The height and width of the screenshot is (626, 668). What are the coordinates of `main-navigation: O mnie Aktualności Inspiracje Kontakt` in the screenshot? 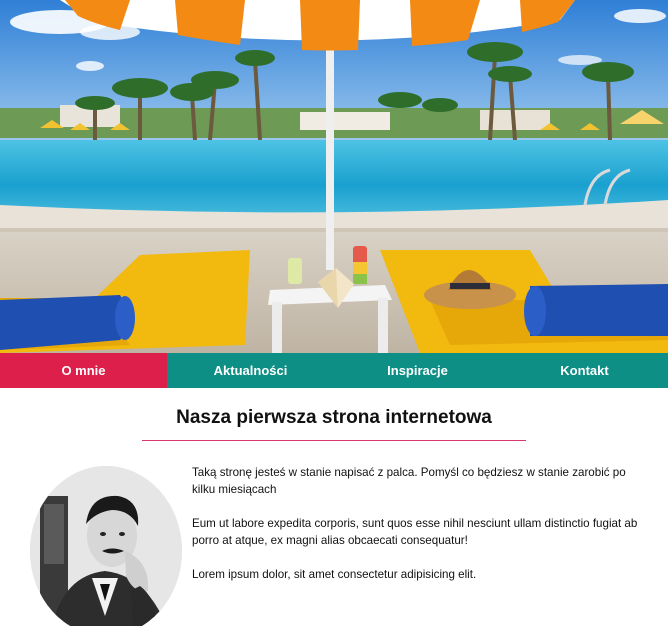 It's located at (334, 370).